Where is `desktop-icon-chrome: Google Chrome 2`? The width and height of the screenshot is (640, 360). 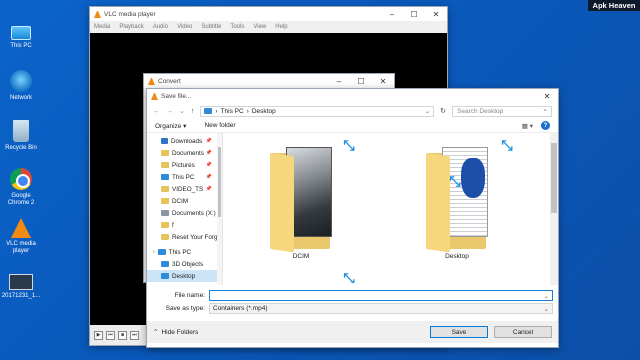
desktop-icon-chrome: Google Chrome 2 is located at coordinates (21, 187).